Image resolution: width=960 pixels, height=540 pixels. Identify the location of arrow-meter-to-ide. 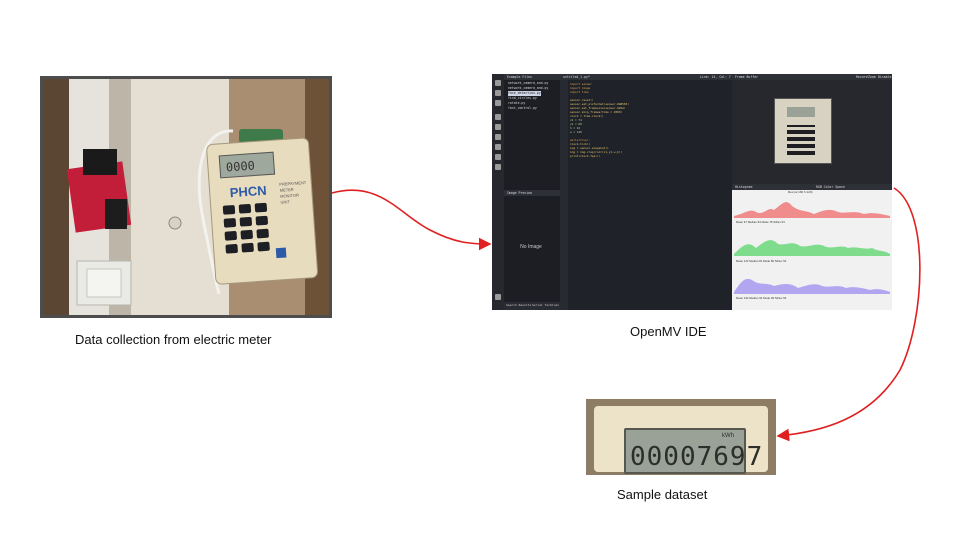
(411, 220).